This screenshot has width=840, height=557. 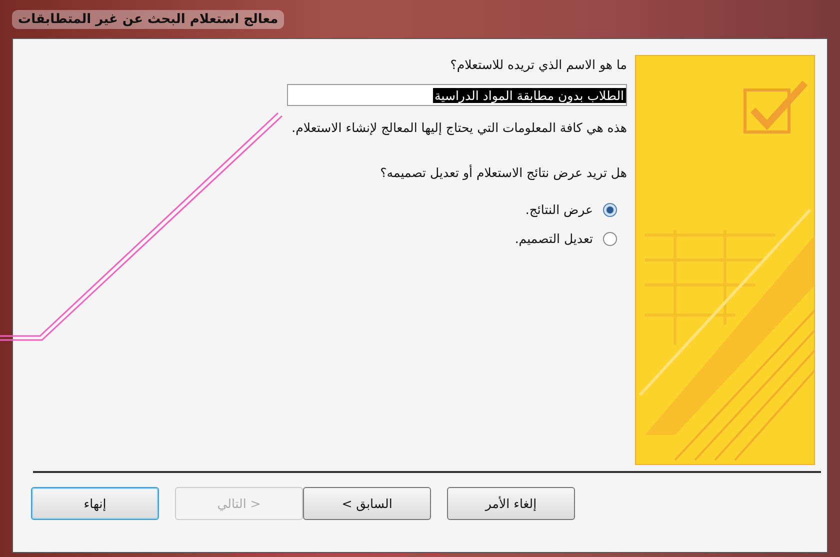 I want to click on wizard-button: إنهاء, so click(x=95, y=503).